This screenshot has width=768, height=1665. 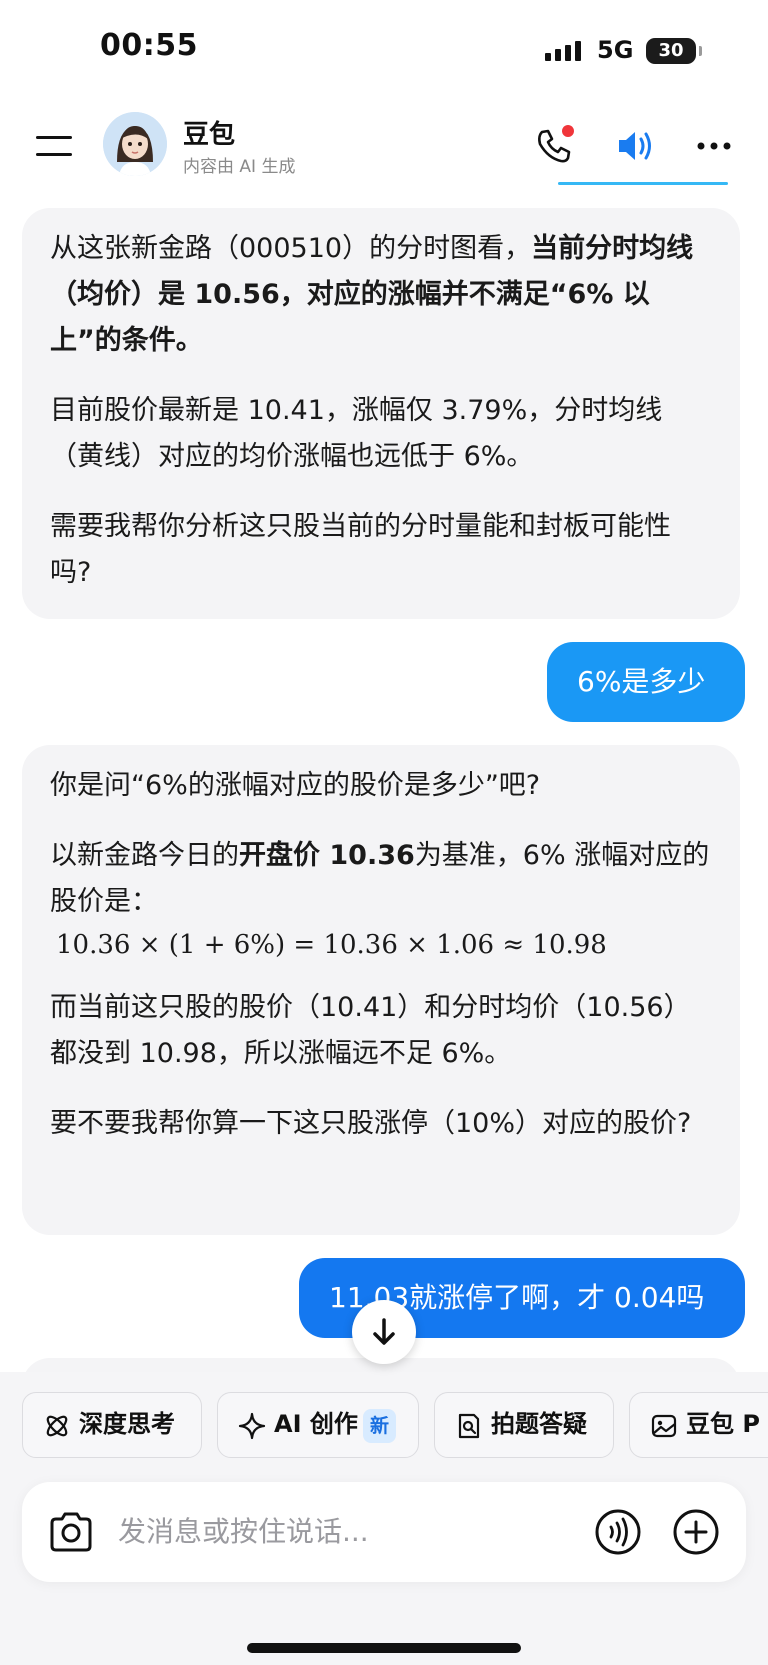 I want to click on new-badge: 新, so click(x=380, y=1426).